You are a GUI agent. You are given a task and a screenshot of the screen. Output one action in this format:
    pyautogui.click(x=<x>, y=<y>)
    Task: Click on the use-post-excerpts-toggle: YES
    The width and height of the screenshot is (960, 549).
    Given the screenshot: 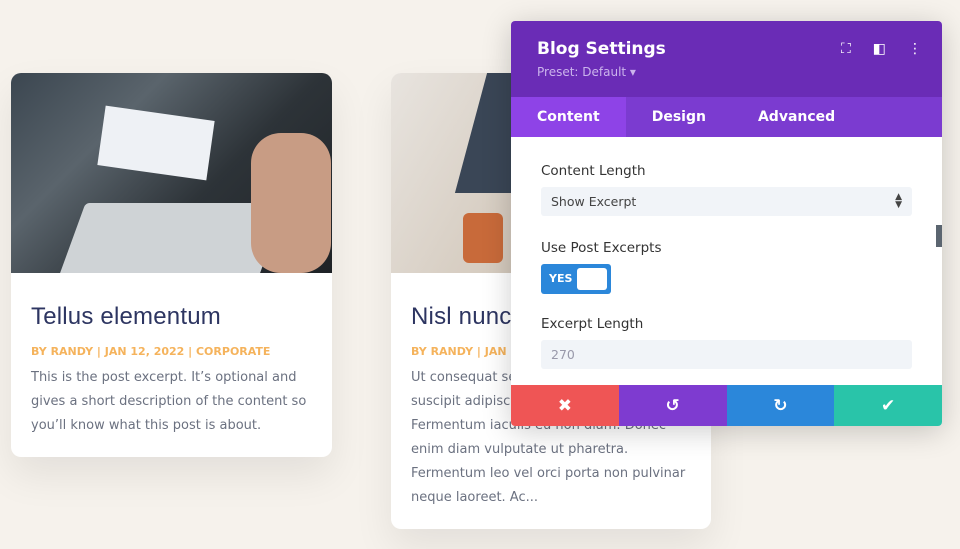 What is the action you would take?
    pyautogui.click(x=576, y=279)
    